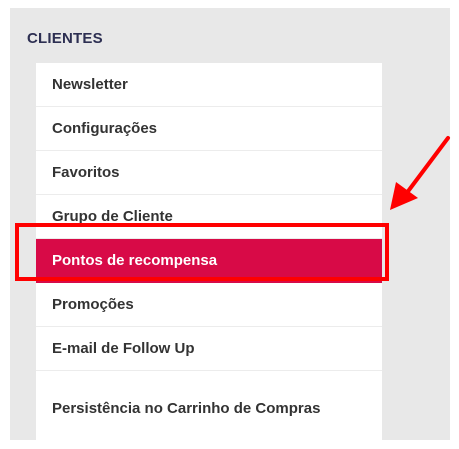  Describe the element at coordinates (202, 252) in the screenshot. I see `highlight-annotation-box` at that location.